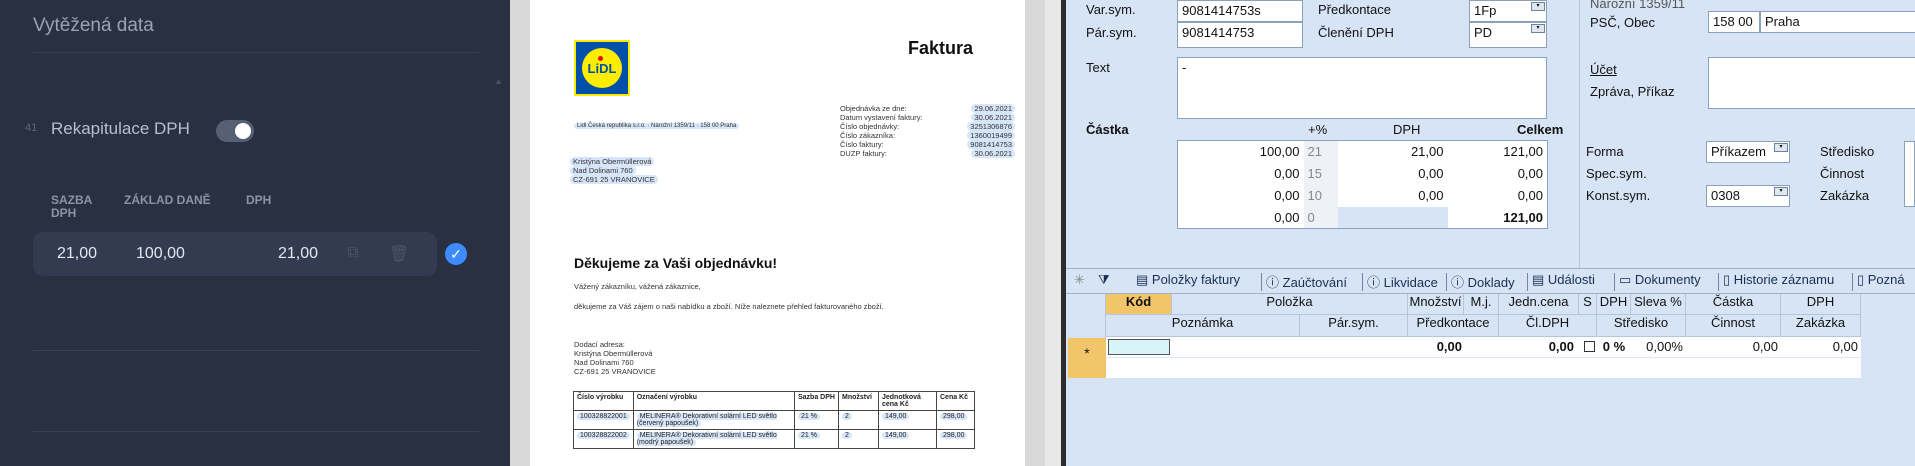  I want to click on col-zakazka: Zakázka, so click(1821, 325).